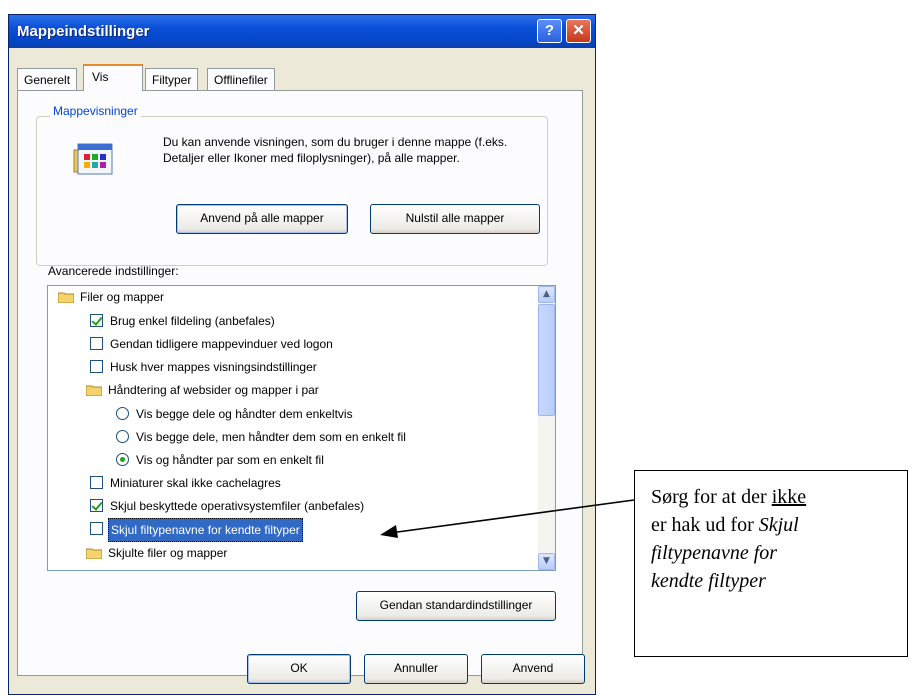 The height and width of the screenshot is (695, 918). Describe the element at coordinates (192, 321) in the screenshot. I see `list-item-label: Brug enkel fildeling (anbefales)` at that location.